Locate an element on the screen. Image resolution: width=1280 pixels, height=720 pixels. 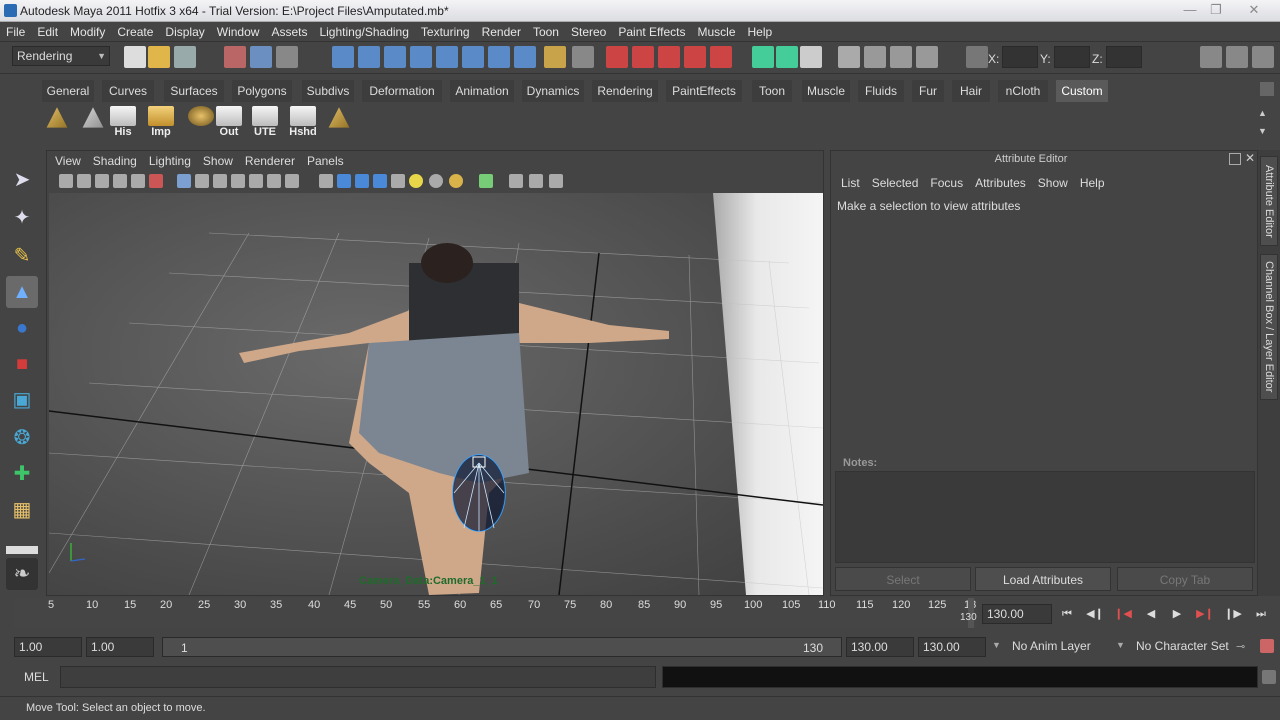
save-scene-icon is located at coordinates (185, 57).